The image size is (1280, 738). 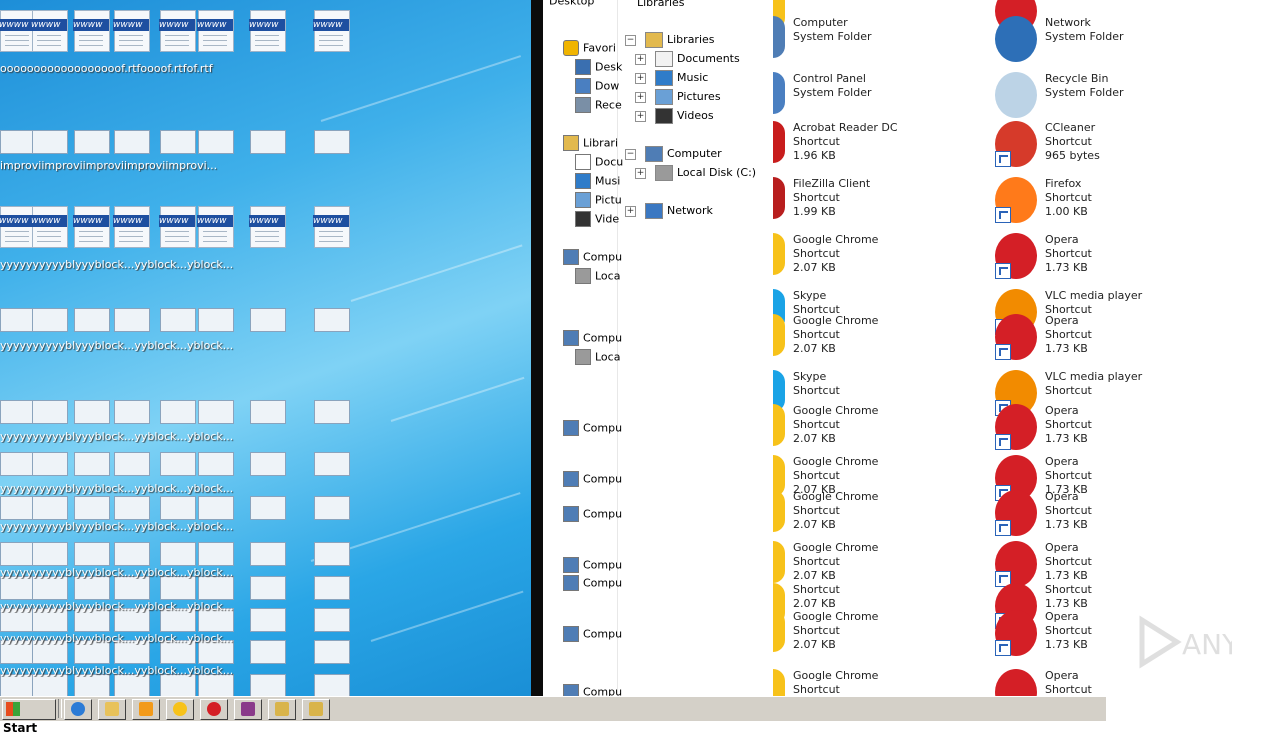 I want to click on file-entry-text: VLC media player Shortcut, so click(x=1093, y=303).